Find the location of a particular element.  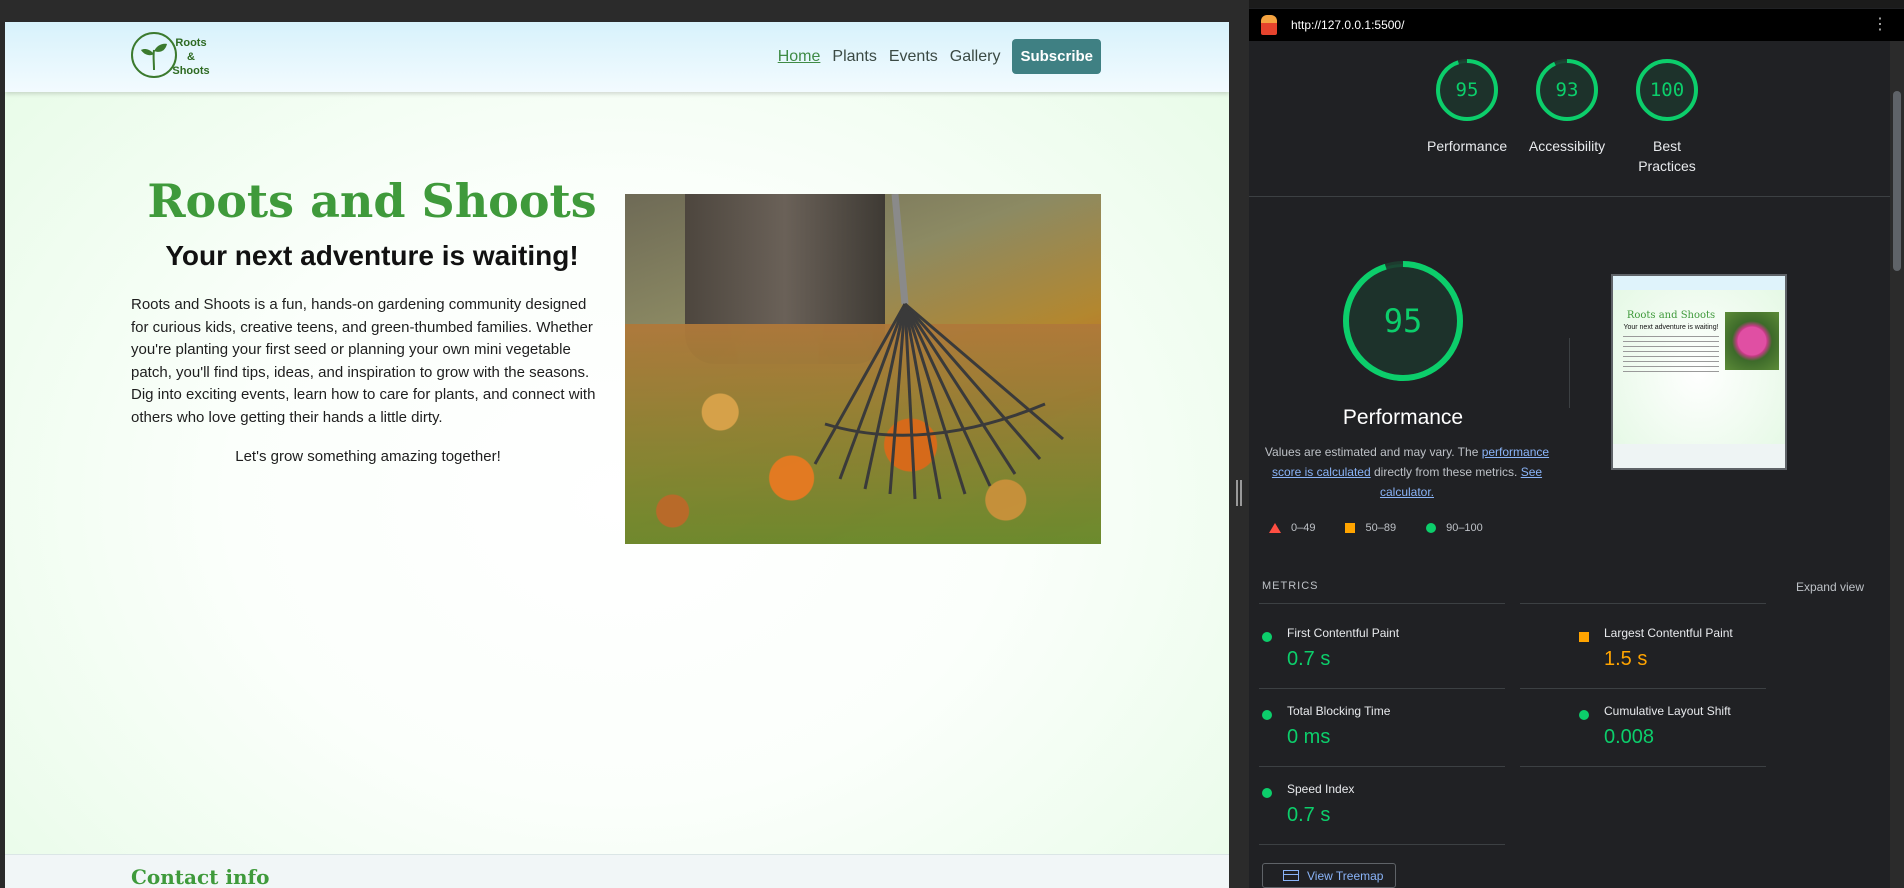

browser-top-strip is located at coordinates (617, 11).